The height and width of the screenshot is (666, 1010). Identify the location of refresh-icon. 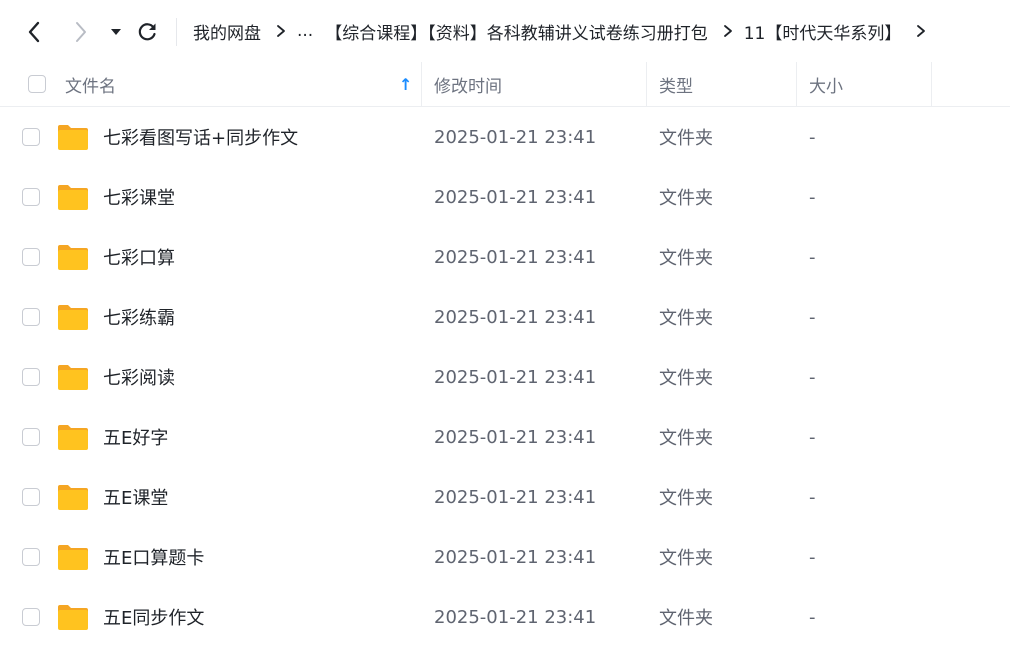
(147, 32).